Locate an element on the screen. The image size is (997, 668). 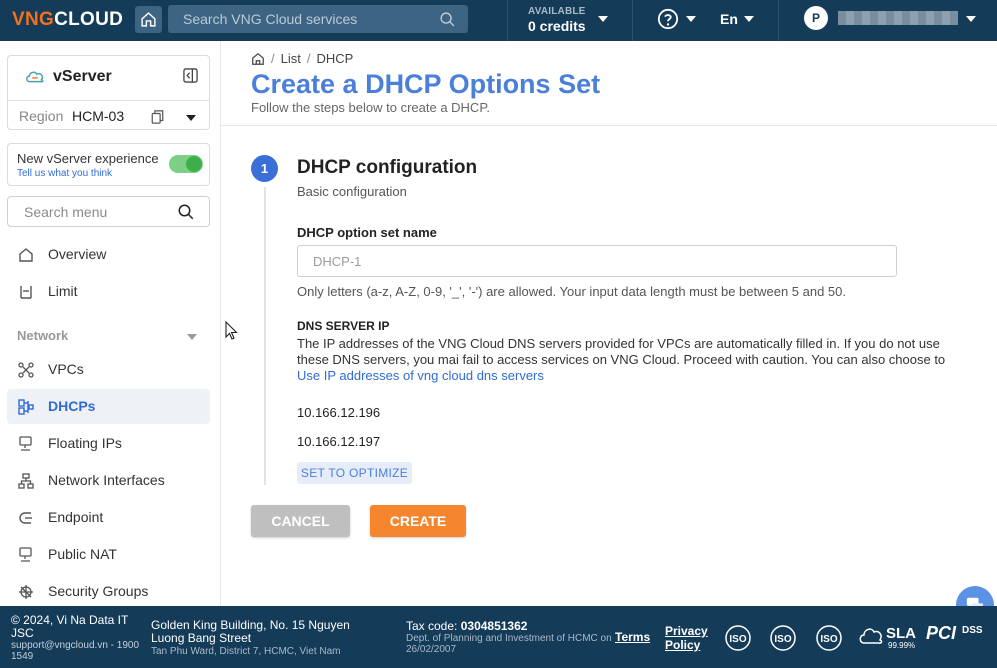
sidebar-item-public-nat: Public NAT is located at coordinates (108, 554).